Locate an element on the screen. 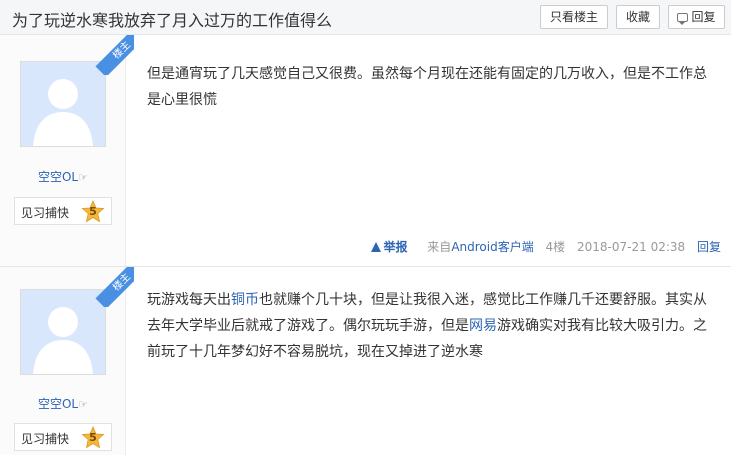 The height and width of the screenshot is (455, 731). post-line: 去年大学毕业后就戒了游戏了。偶尔玩玩手游，但是网易游戏确实对我有比较大吸引力。之 is located at coordinates (430, 326).